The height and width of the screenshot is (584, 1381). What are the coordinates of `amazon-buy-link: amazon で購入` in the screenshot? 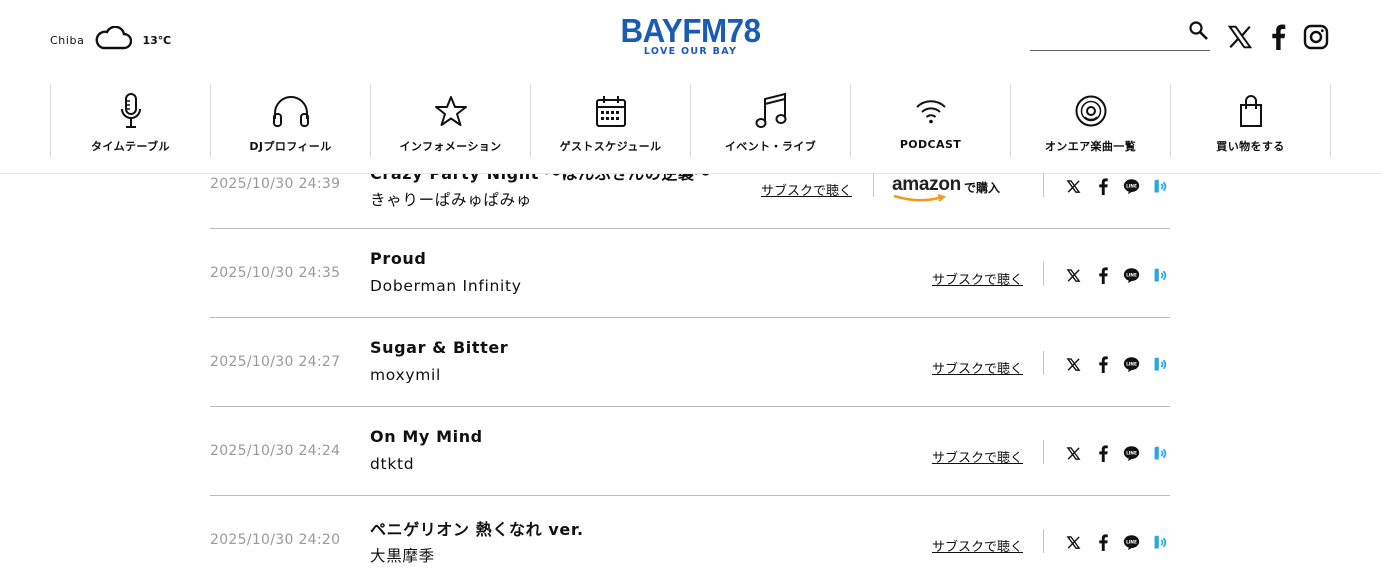 It's located at (946, 188).